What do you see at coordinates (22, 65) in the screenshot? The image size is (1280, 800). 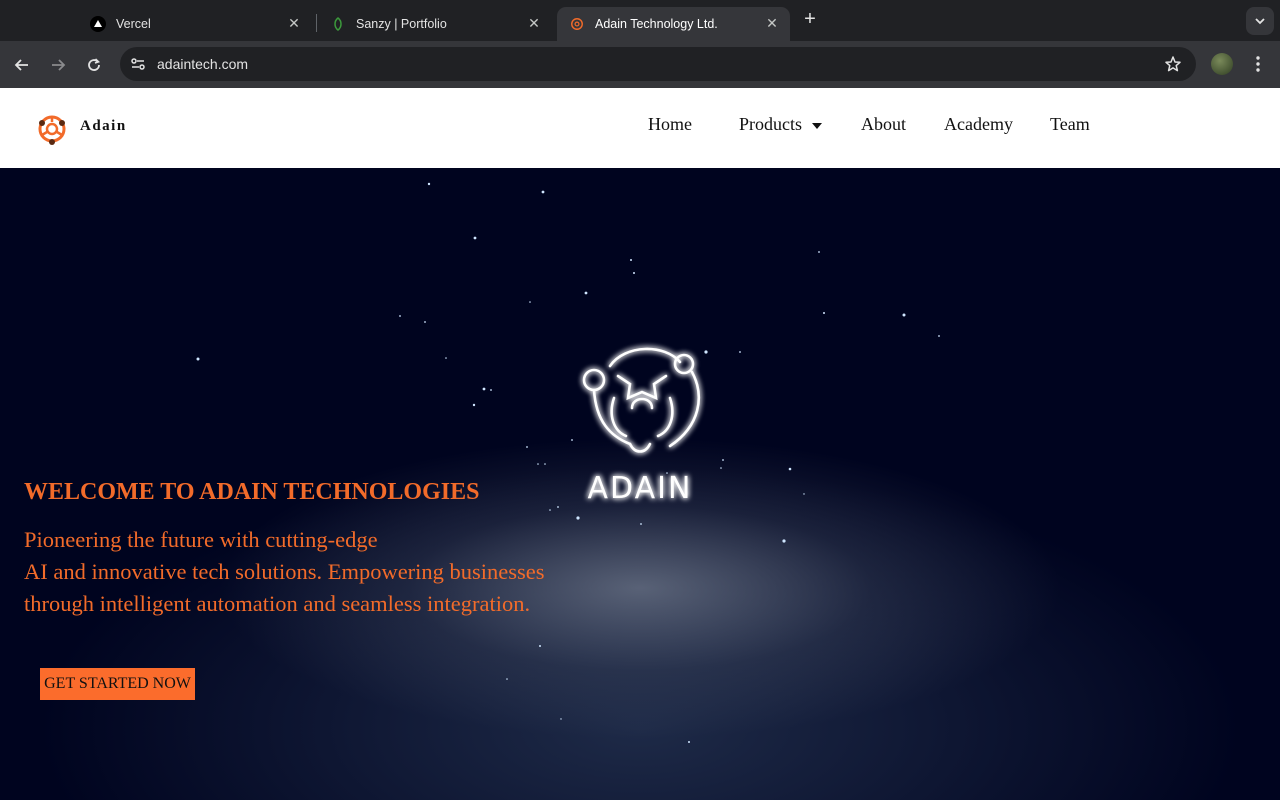 I see `back-arrow-icon` at bounding box center [22, 65].